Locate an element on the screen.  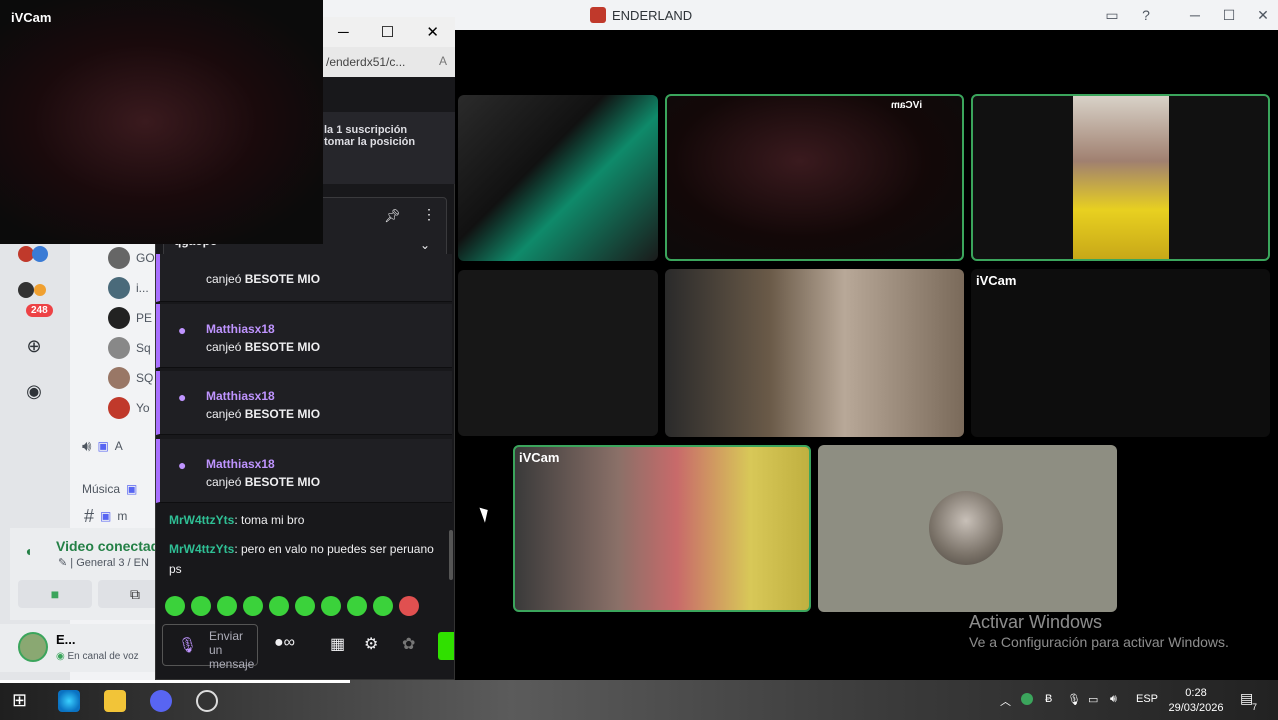
chat-scrollbar is located at coordinates (451, 555).